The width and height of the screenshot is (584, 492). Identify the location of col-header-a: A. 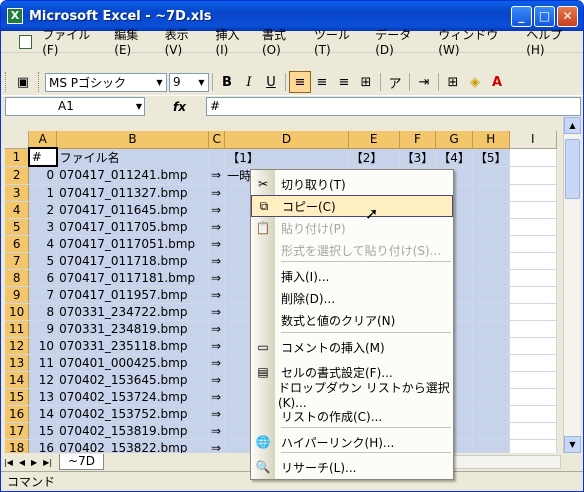
(43, 140).